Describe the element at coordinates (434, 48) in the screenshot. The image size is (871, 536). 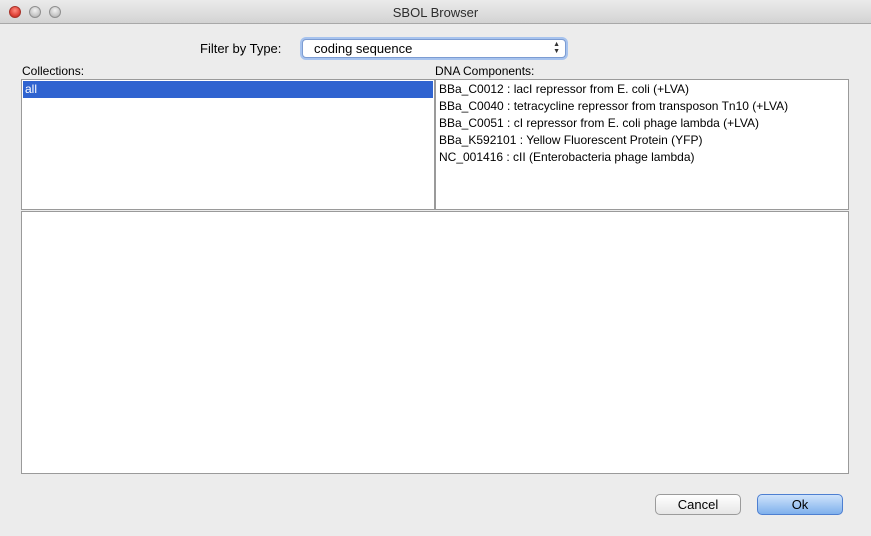
I see `type-filter-select: coding sequence ▲ ▼` at that location.